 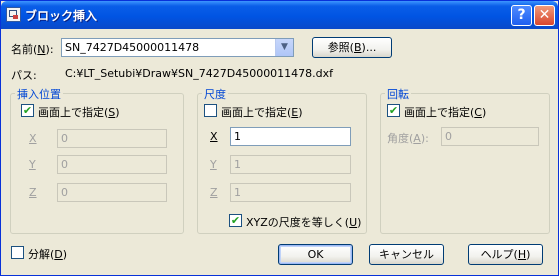 I want to click on insertion-group-title: 挿入位置, so click(x=39, y=94).